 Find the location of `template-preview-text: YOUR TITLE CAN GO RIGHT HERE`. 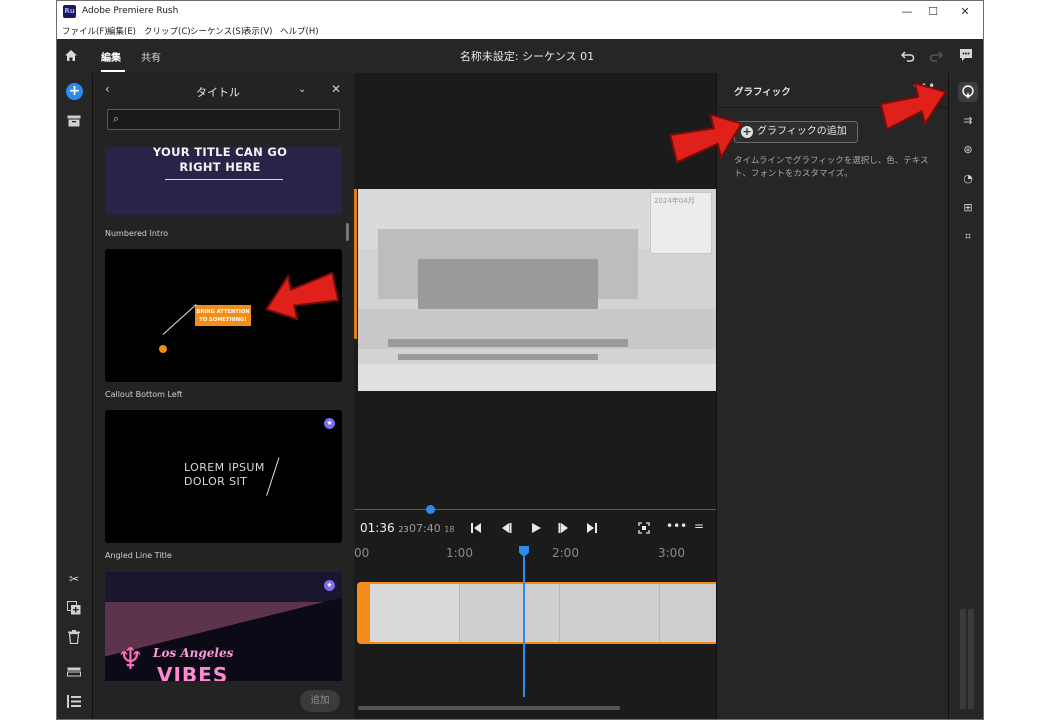

template-preview-text: YOUR TITLE CAN GO RIGHT HERE is located at coordinates (220, 160).